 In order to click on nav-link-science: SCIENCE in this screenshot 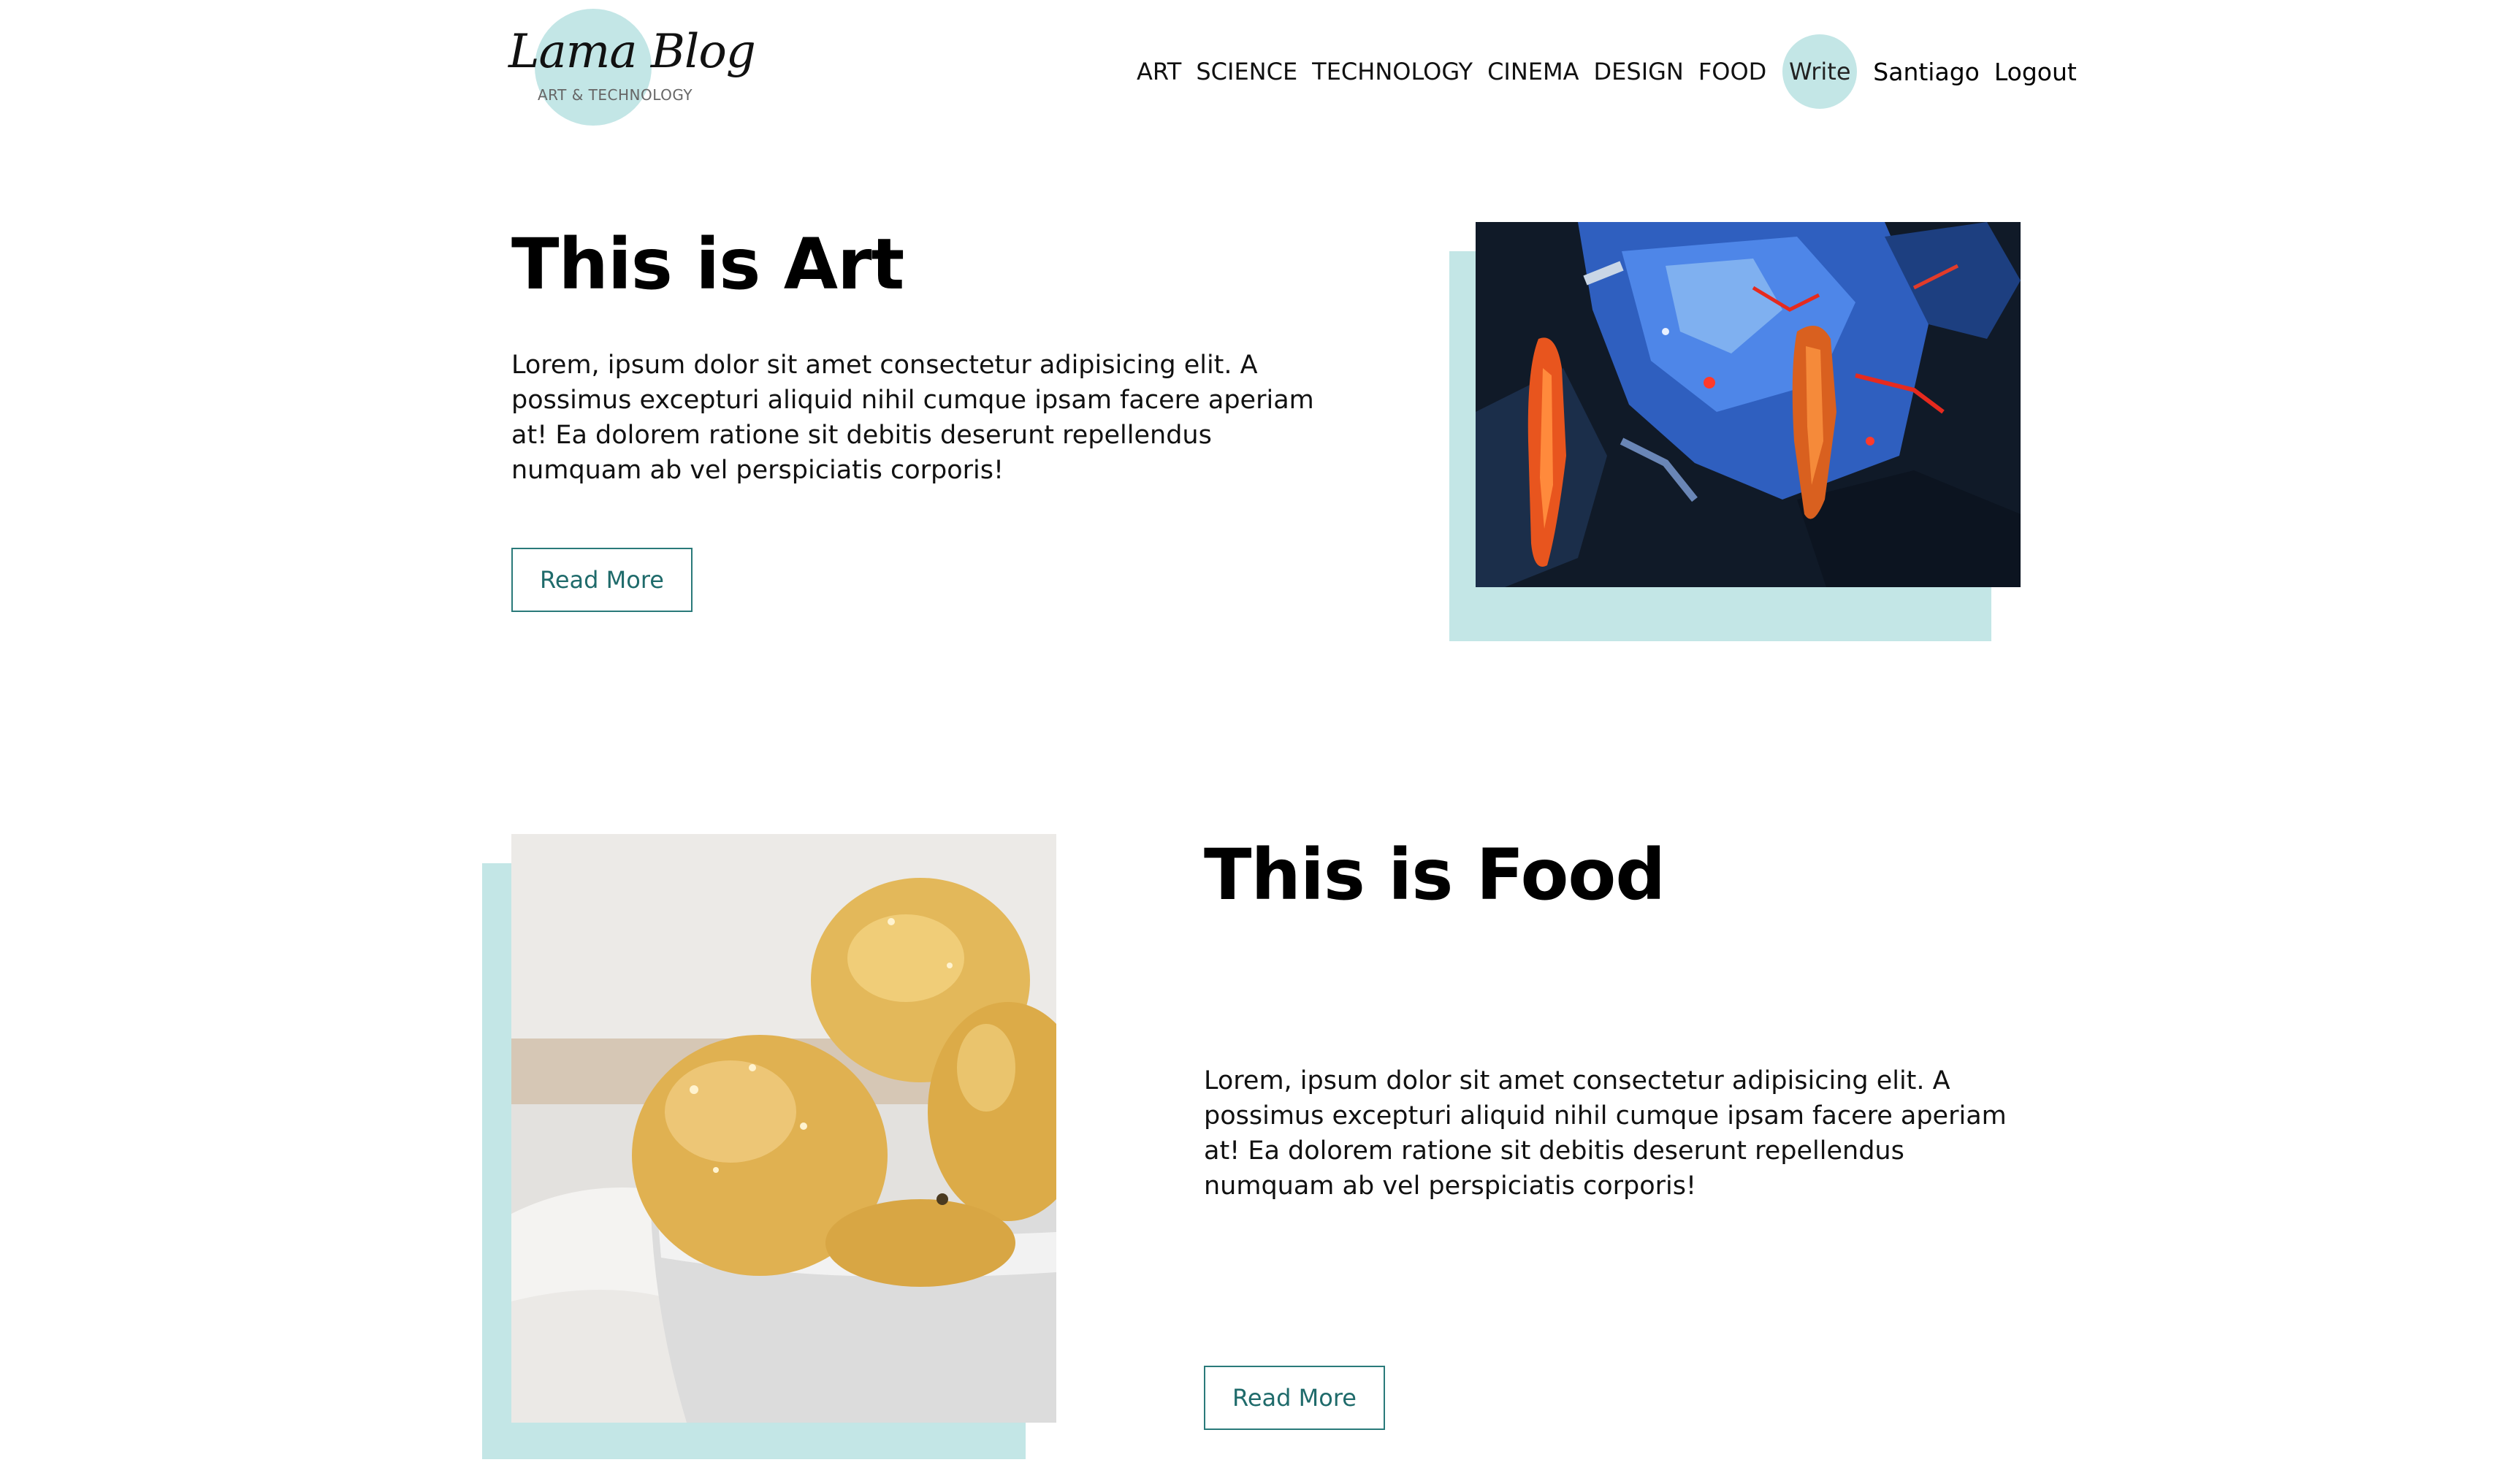, I will do `click(1246, 71)`.